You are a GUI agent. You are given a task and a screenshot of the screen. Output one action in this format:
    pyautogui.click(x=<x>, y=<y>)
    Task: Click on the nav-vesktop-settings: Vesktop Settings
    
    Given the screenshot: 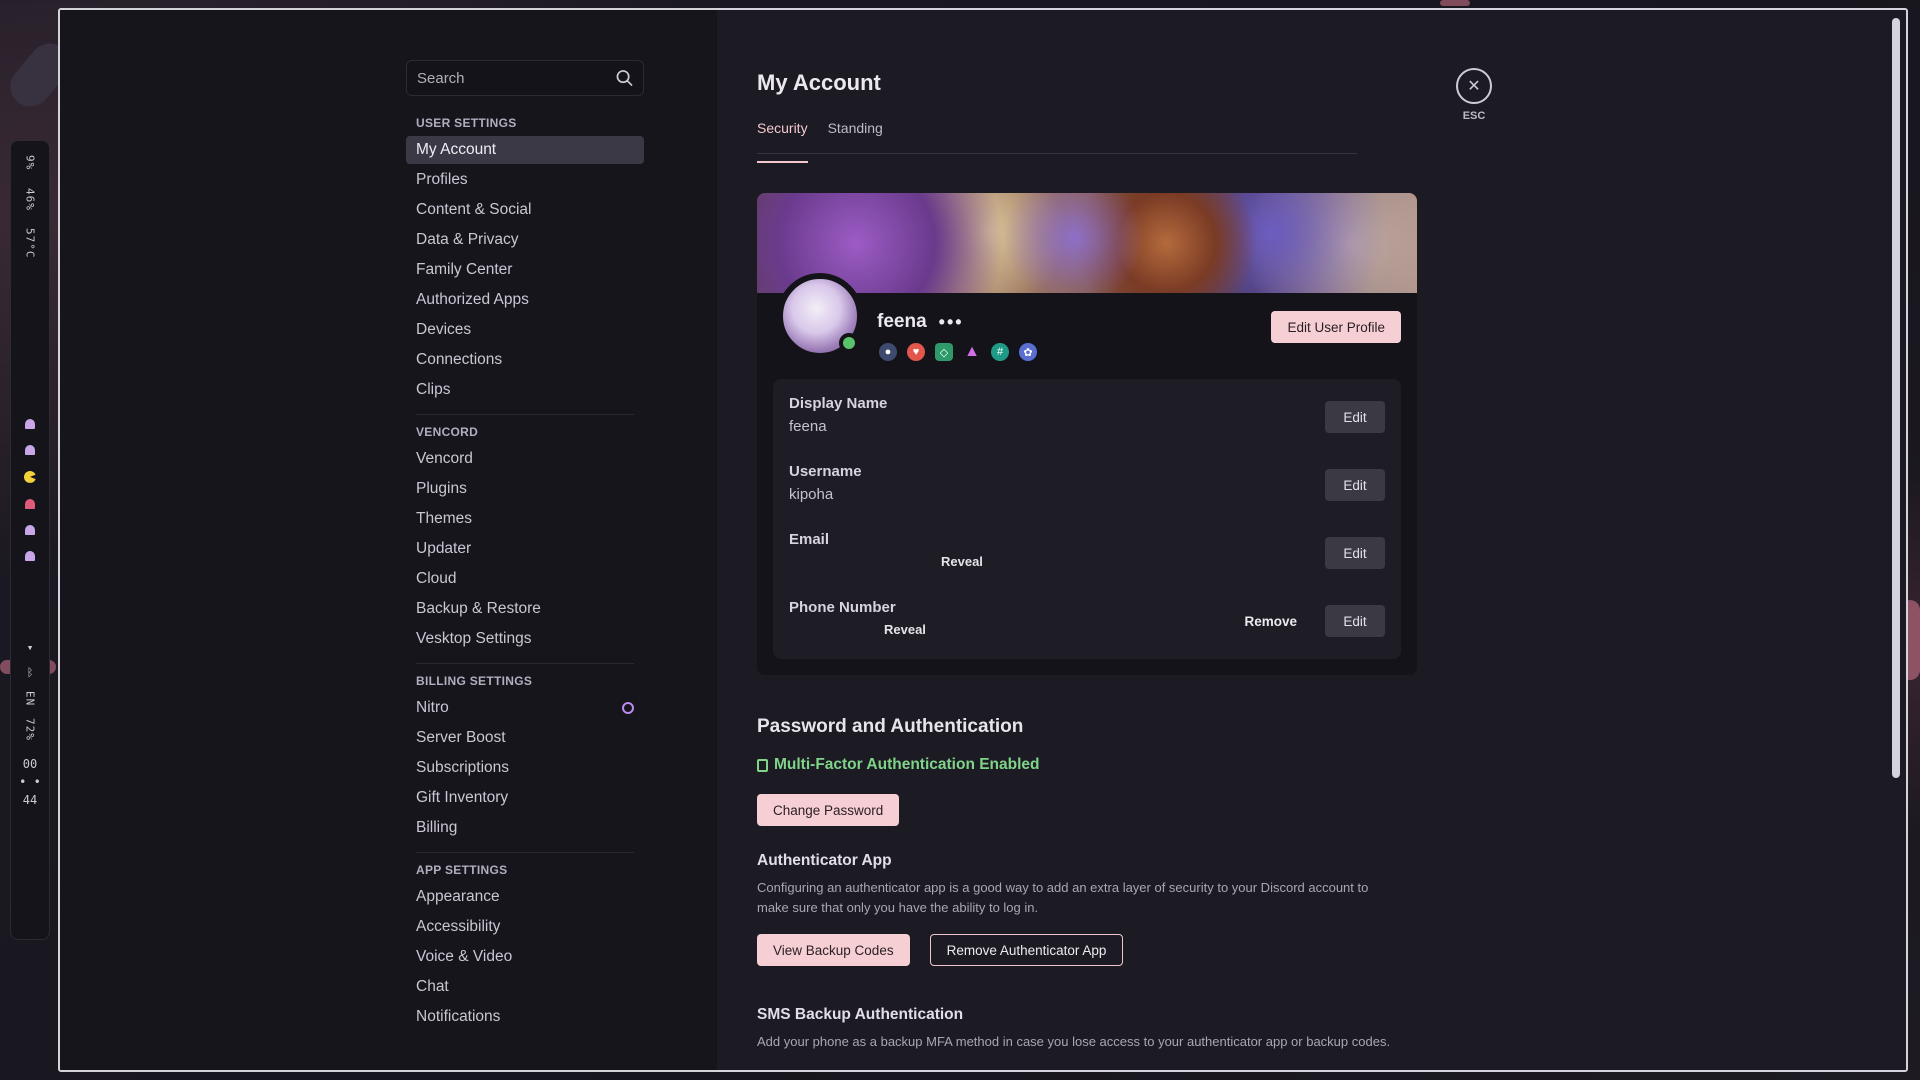 What is the action you would take?
    pyautogui.click(x=525, y=639)
    